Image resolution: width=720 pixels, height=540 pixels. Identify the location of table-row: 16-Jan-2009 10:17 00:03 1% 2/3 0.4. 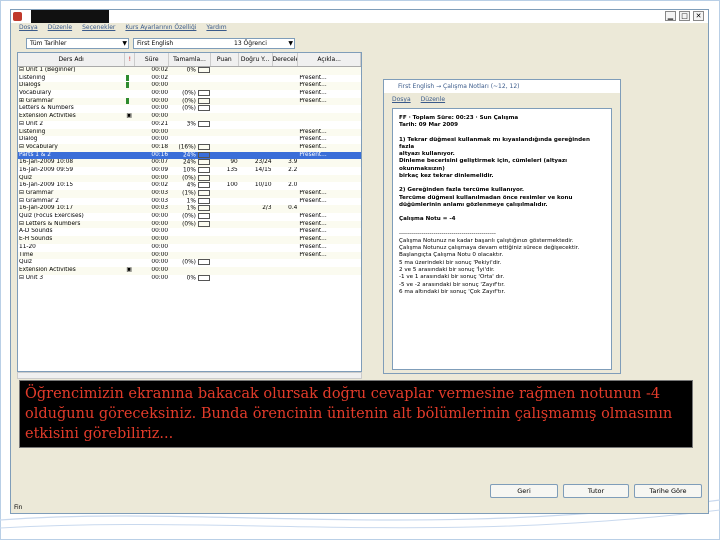
(189, 209).